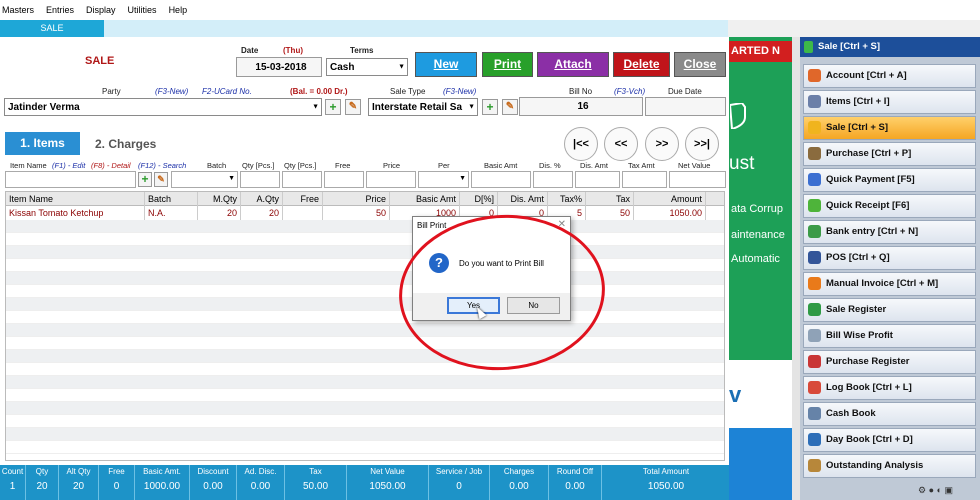  I want to click on quick-payment-icon, so click(814, 179).